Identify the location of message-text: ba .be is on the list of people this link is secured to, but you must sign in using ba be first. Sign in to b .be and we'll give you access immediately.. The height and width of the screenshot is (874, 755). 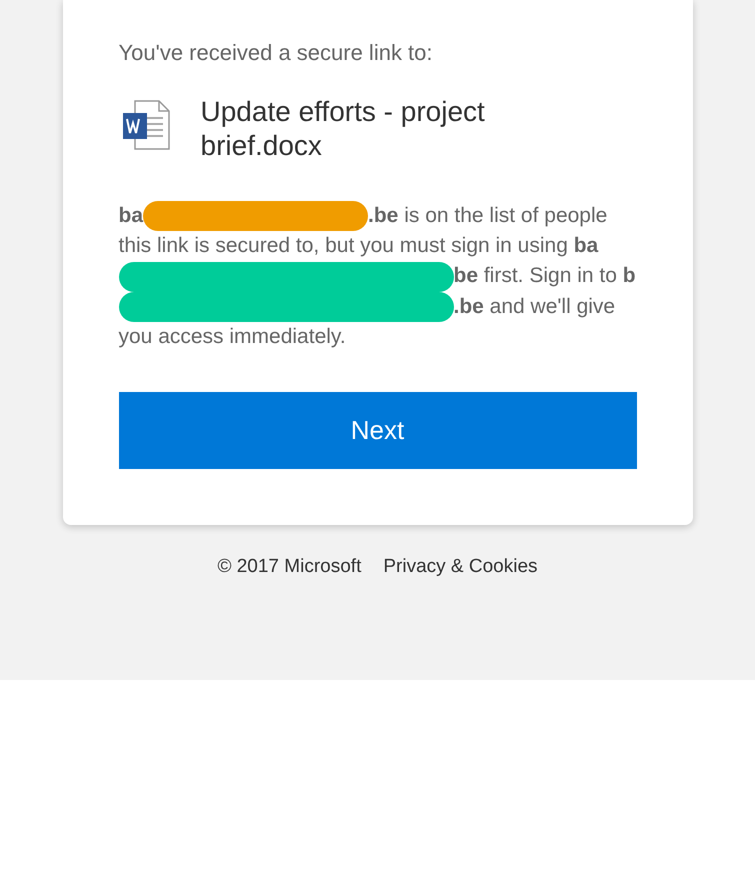
(377, 276).